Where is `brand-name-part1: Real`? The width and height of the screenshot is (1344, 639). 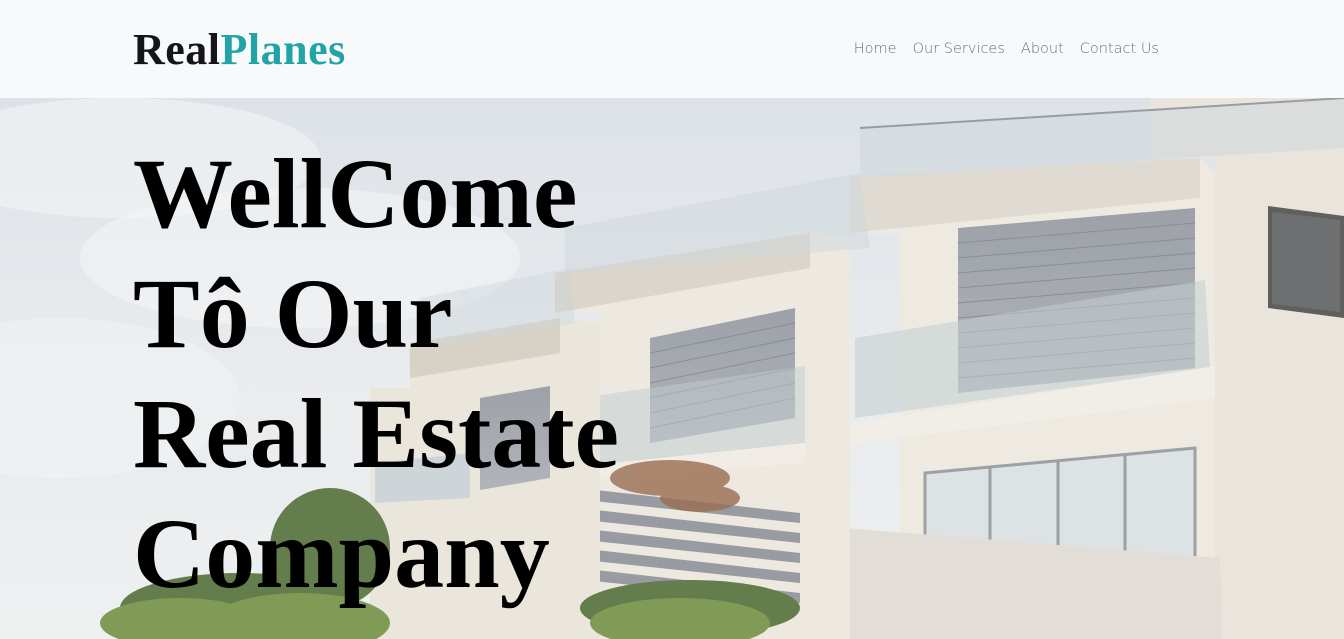 brand-name-part1: Real is located at coordinates (177, 49).